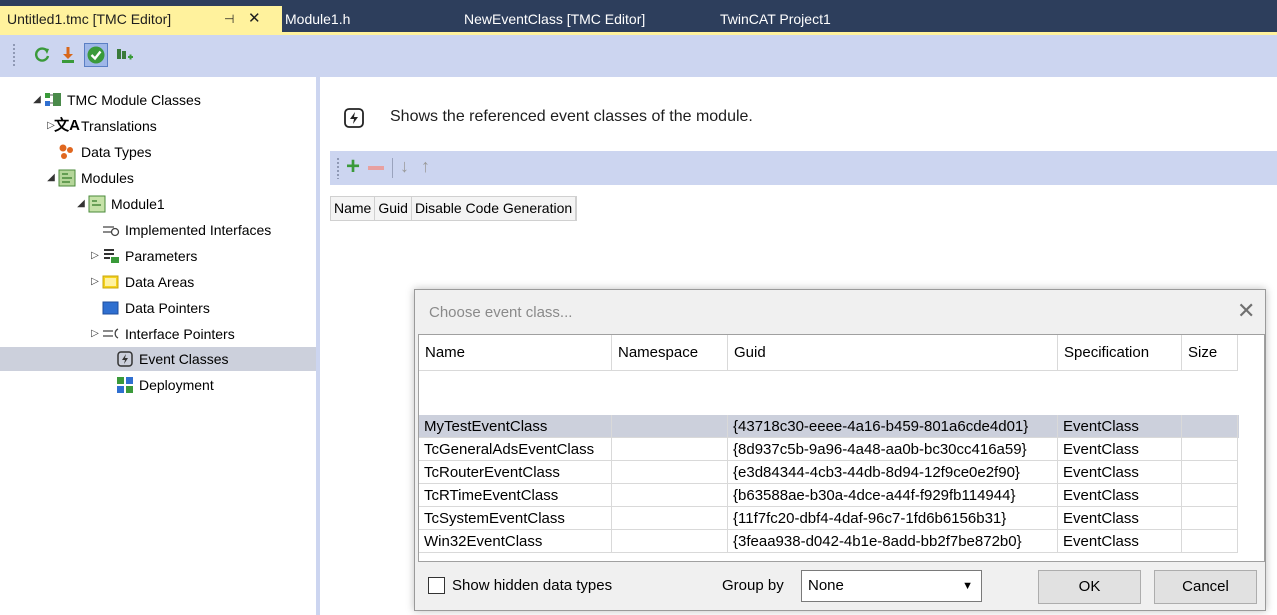 The image size is (1277, 615). I want to click on download-button, so click(68, 55).